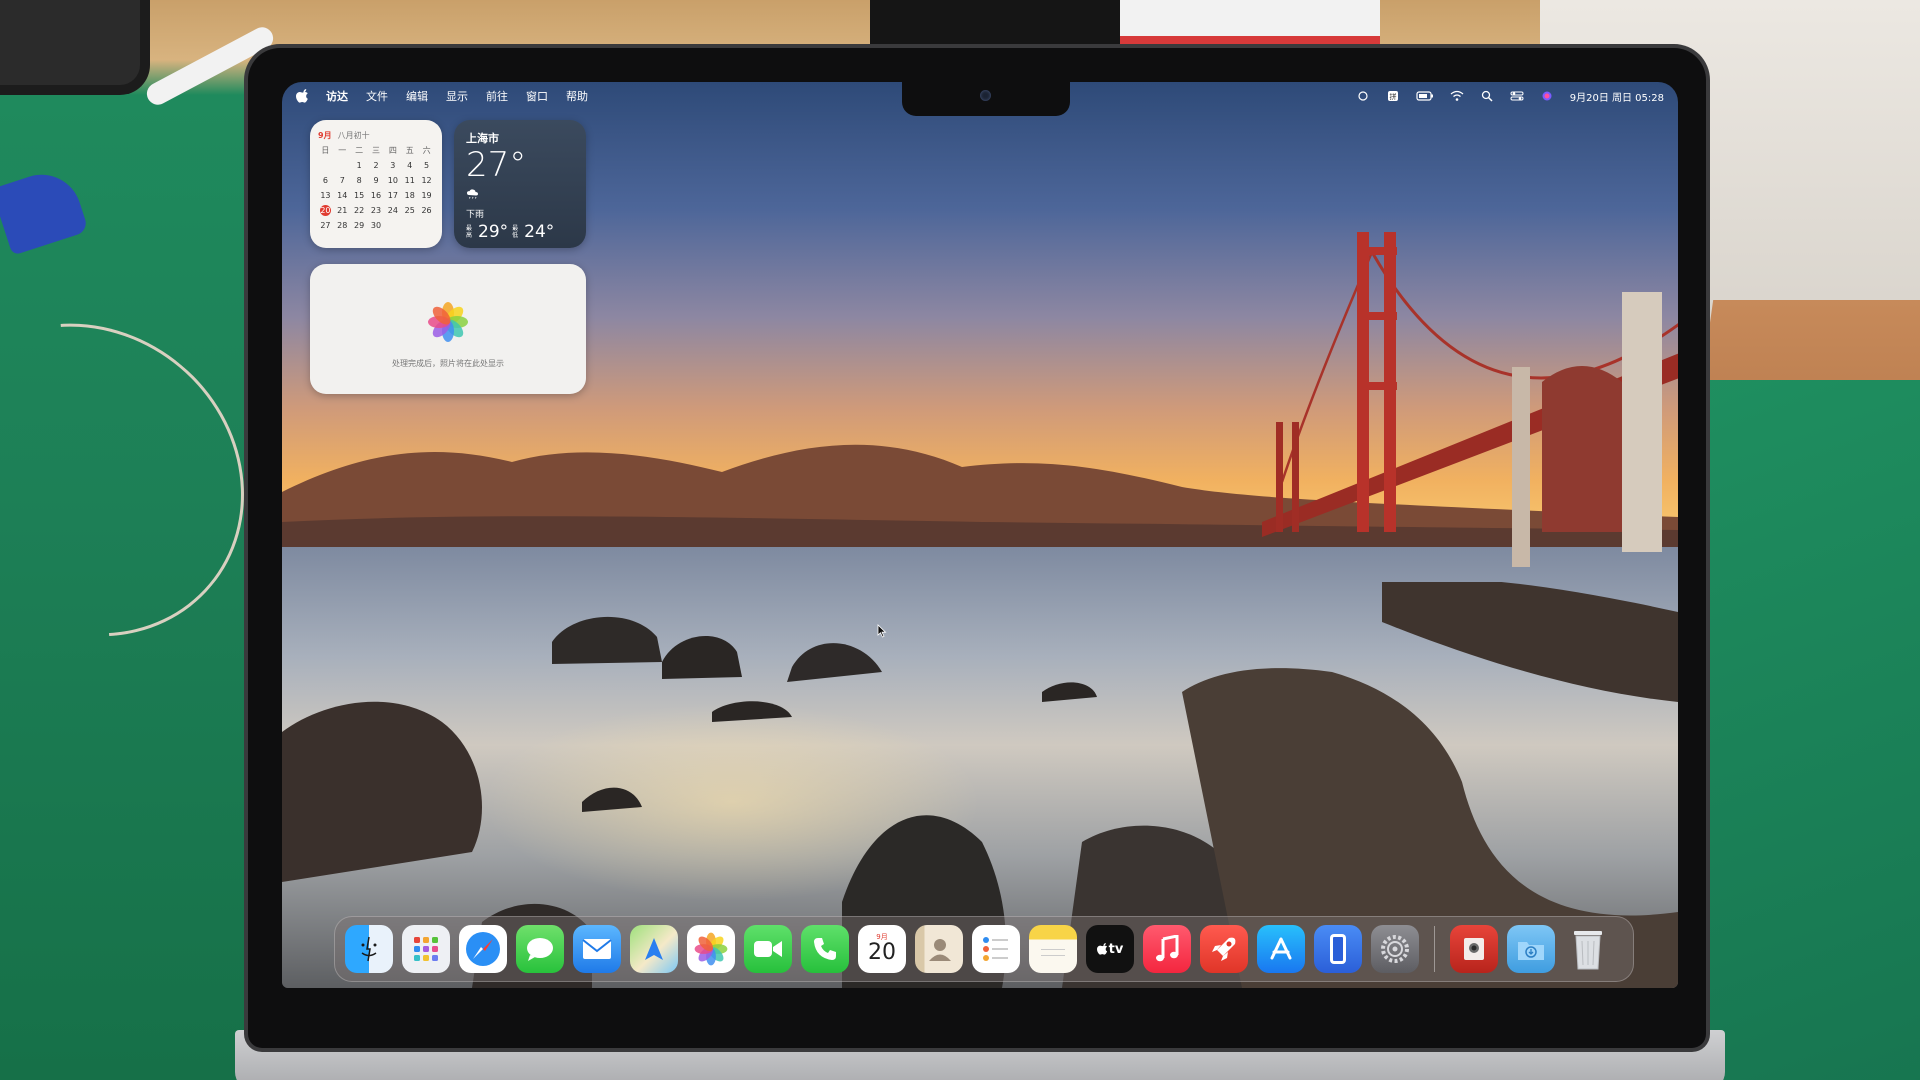 This screenshot has height=1080, width=1920. I want to click on calendar-day: 25, so click(409, 210).